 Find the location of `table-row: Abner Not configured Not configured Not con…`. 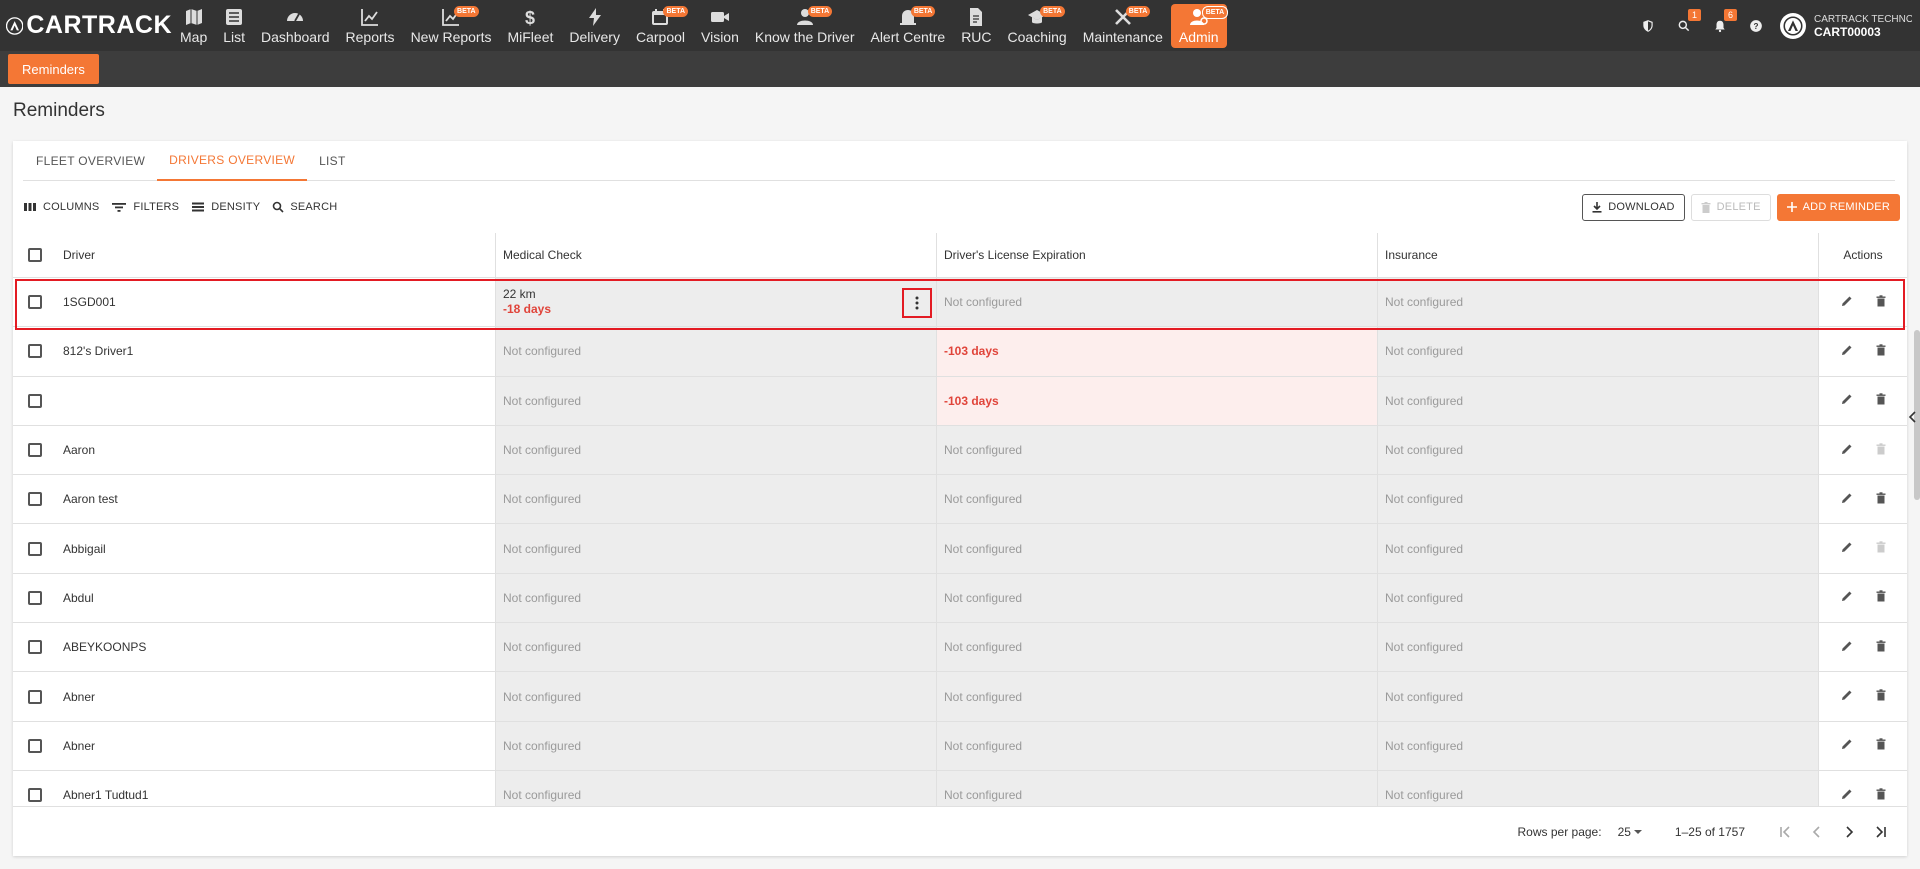

table-row: Abner Not configured Not configured Not con… is located at coordinates (960, 746).